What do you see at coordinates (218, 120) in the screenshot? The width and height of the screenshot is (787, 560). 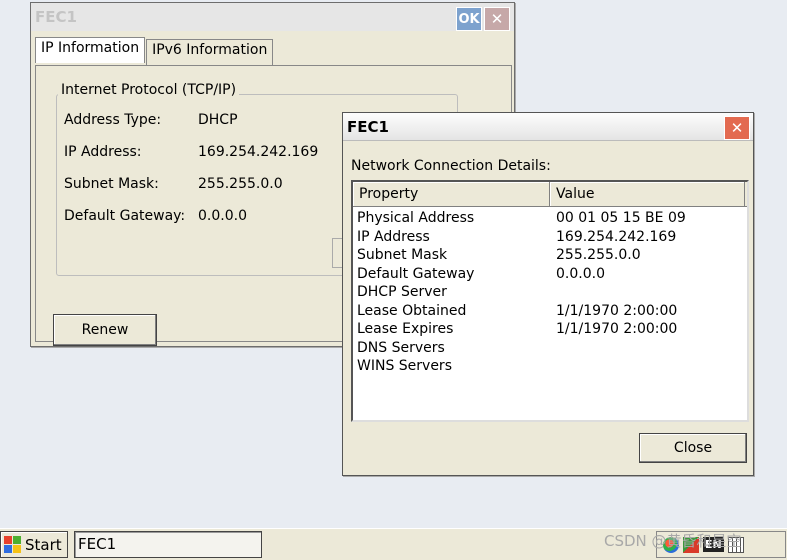 I see `address-type-value: DHCP` at bounding box center [218, 120].